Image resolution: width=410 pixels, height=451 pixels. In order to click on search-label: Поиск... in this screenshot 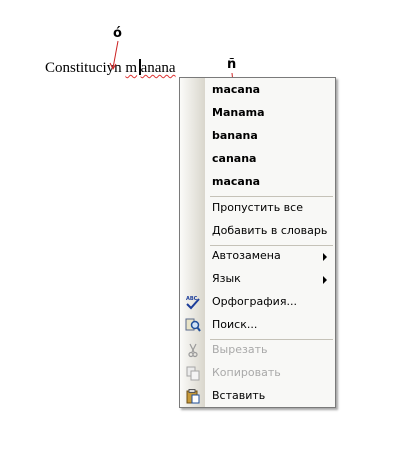, I will do `click(235, 324)`.